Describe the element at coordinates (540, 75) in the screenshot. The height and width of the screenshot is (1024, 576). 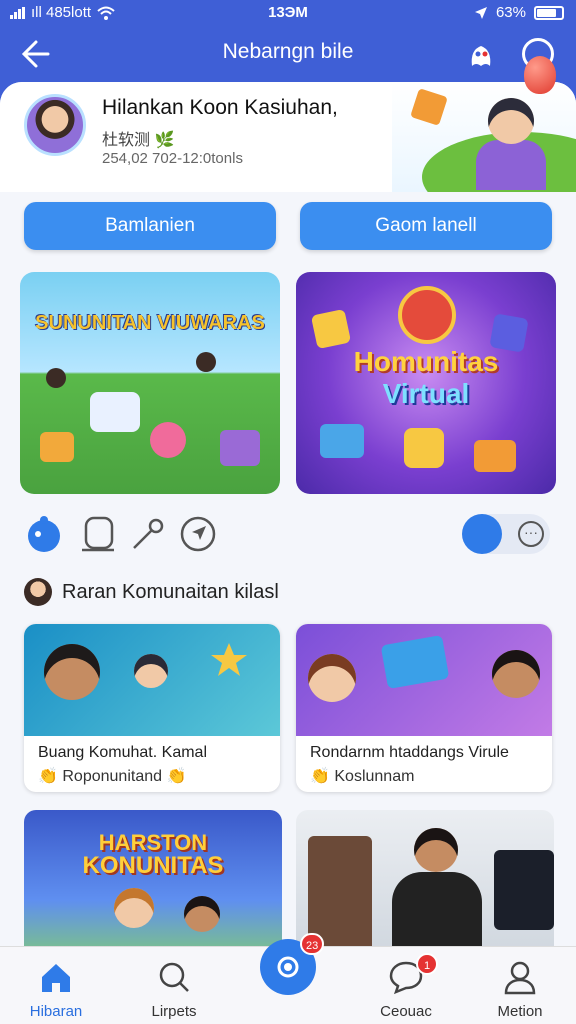
I see `balloon-icon` at that location.